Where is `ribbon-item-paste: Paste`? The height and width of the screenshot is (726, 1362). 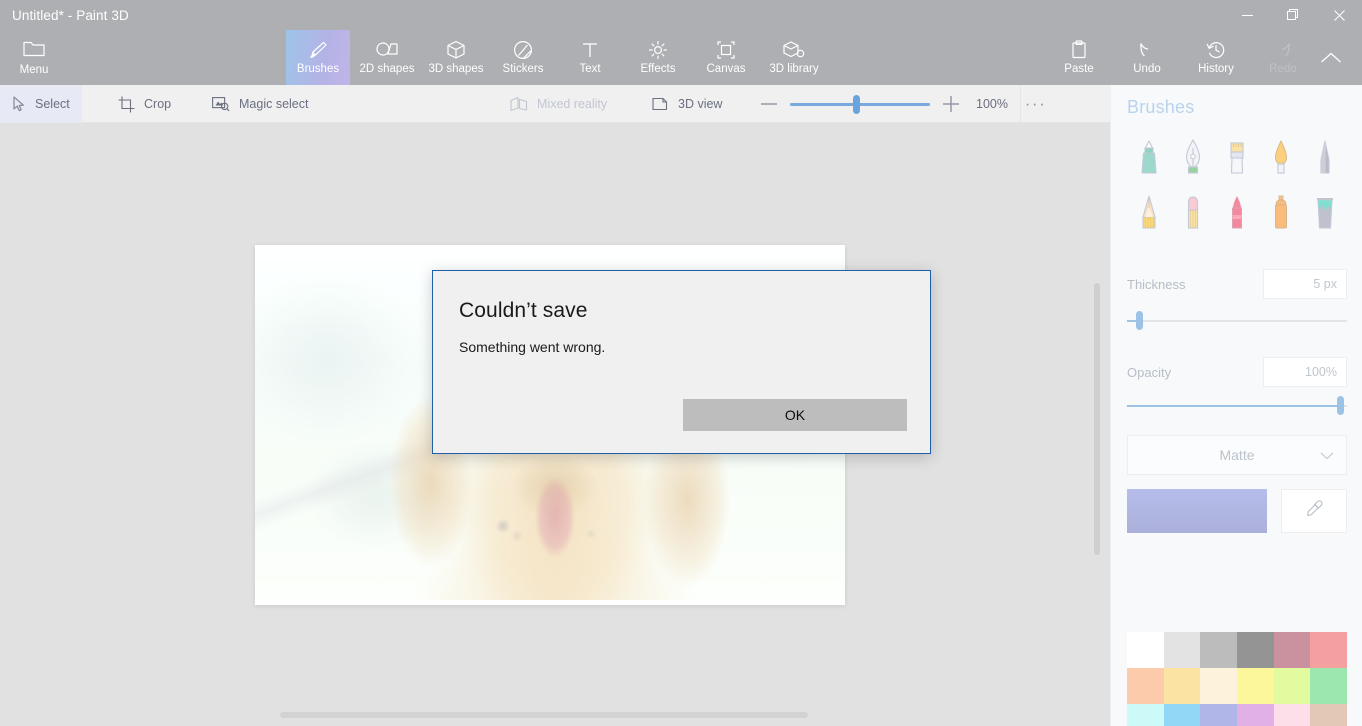 ribbon-item-paste: Paste is located at coordinates (1079, 57).